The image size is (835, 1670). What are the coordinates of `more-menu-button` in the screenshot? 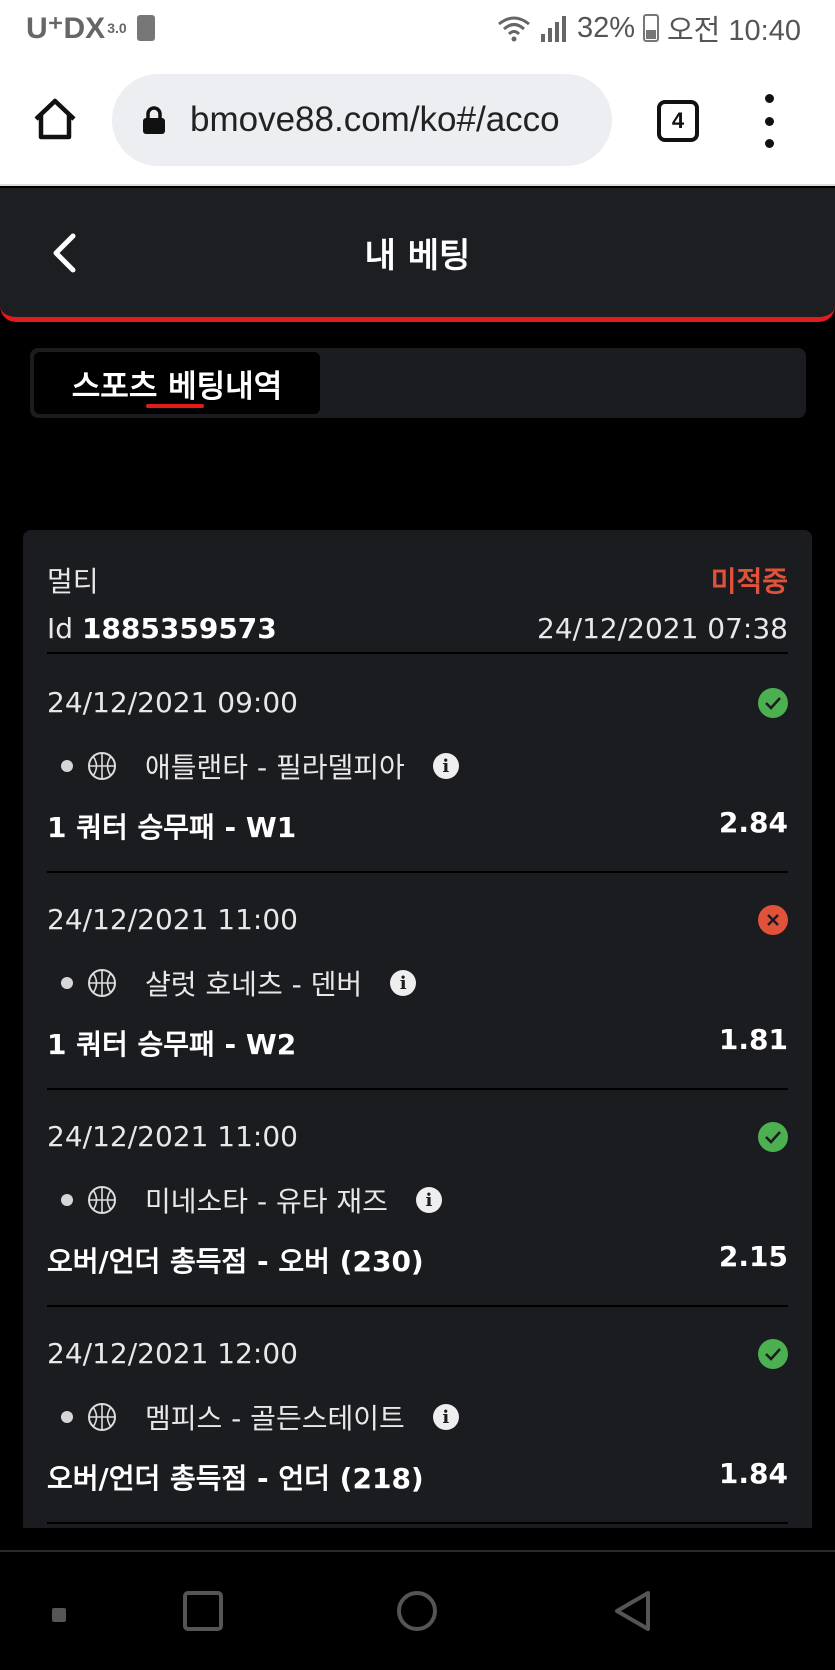 It's located at (769, 121).